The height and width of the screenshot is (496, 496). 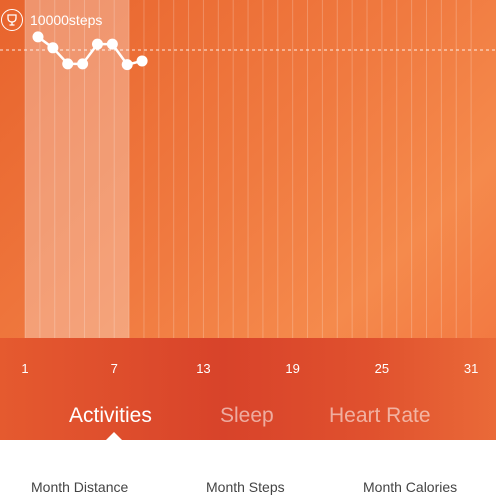 I want to click on selected-week-band, so click(x=77, y=169).